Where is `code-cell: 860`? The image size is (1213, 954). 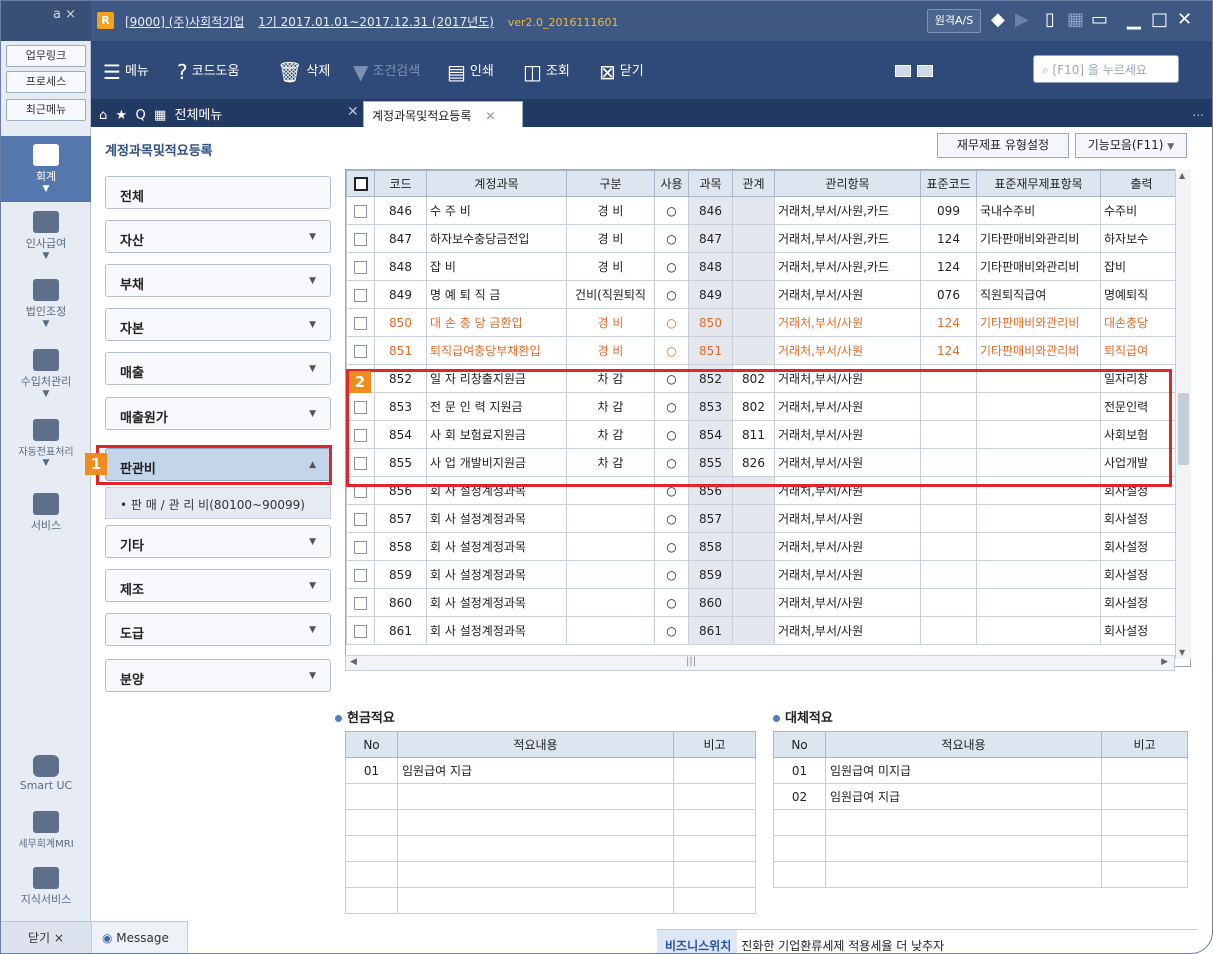
code-cell: 860 is located at coordinates (400, 602).